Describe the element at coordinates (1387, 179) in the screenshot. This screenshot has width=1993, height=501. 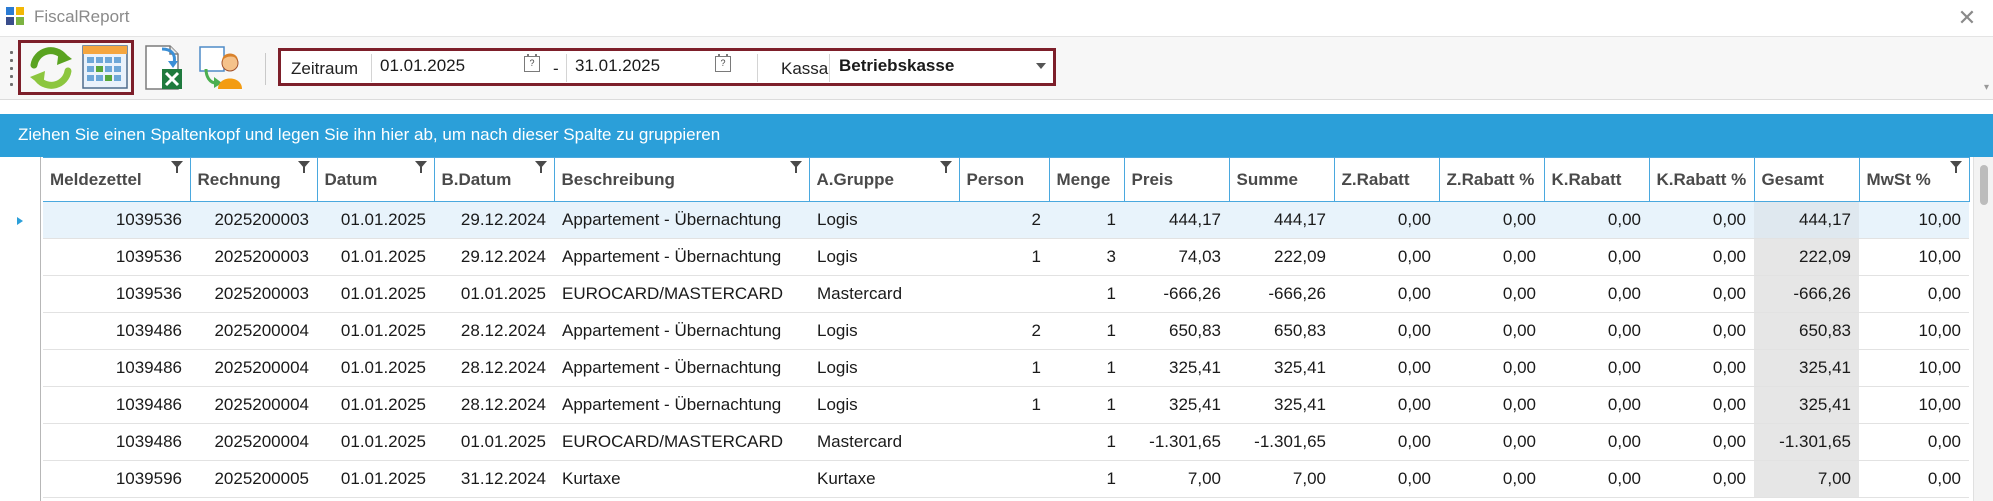
I see `column-header: Z.Rabatt` at that location.